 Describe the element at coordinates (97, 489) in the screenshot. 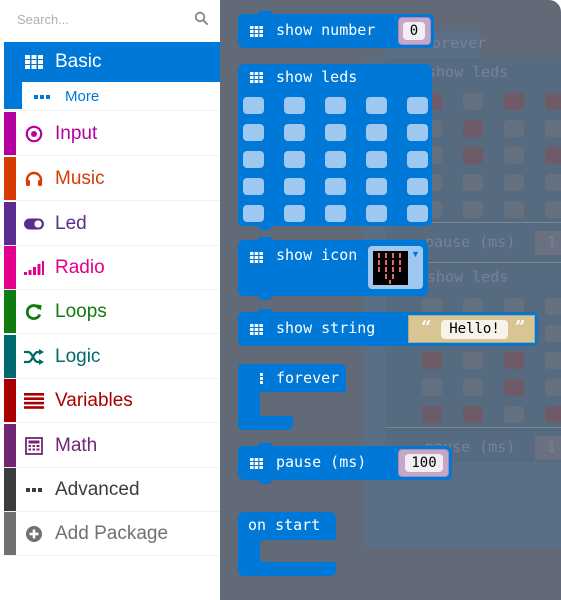

I see `category-label: Advanced` at that location.